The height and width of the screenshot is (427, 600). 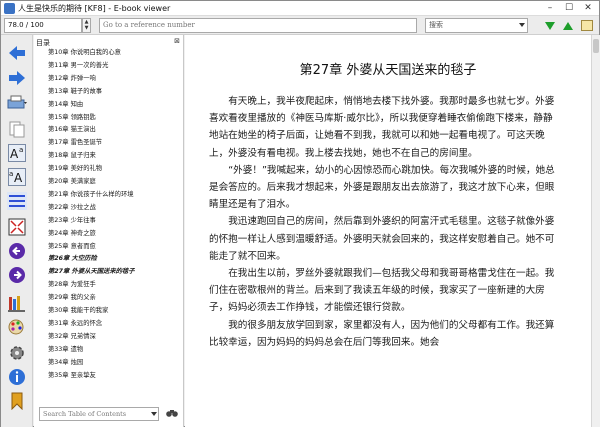 I want to click on window-title: 人生是快乐的期待 [KF8] - E-book viewer, so click(x=94, y=8).